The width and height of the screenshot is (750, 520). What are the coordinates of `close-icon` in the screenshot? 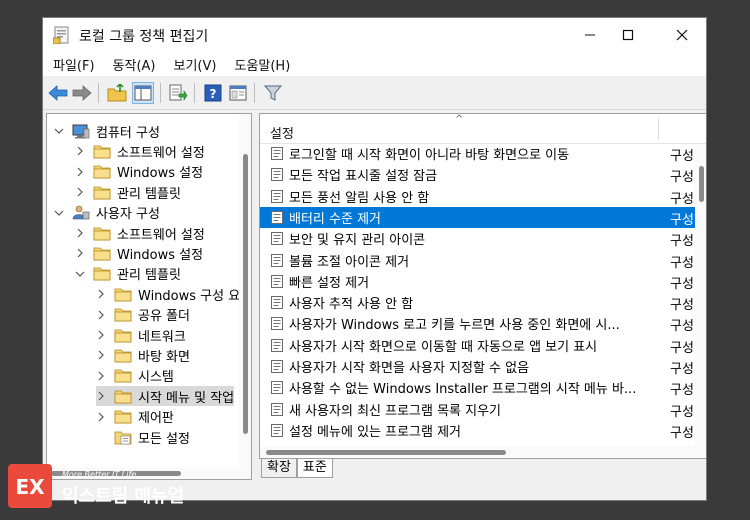 It's located at (682, 35).